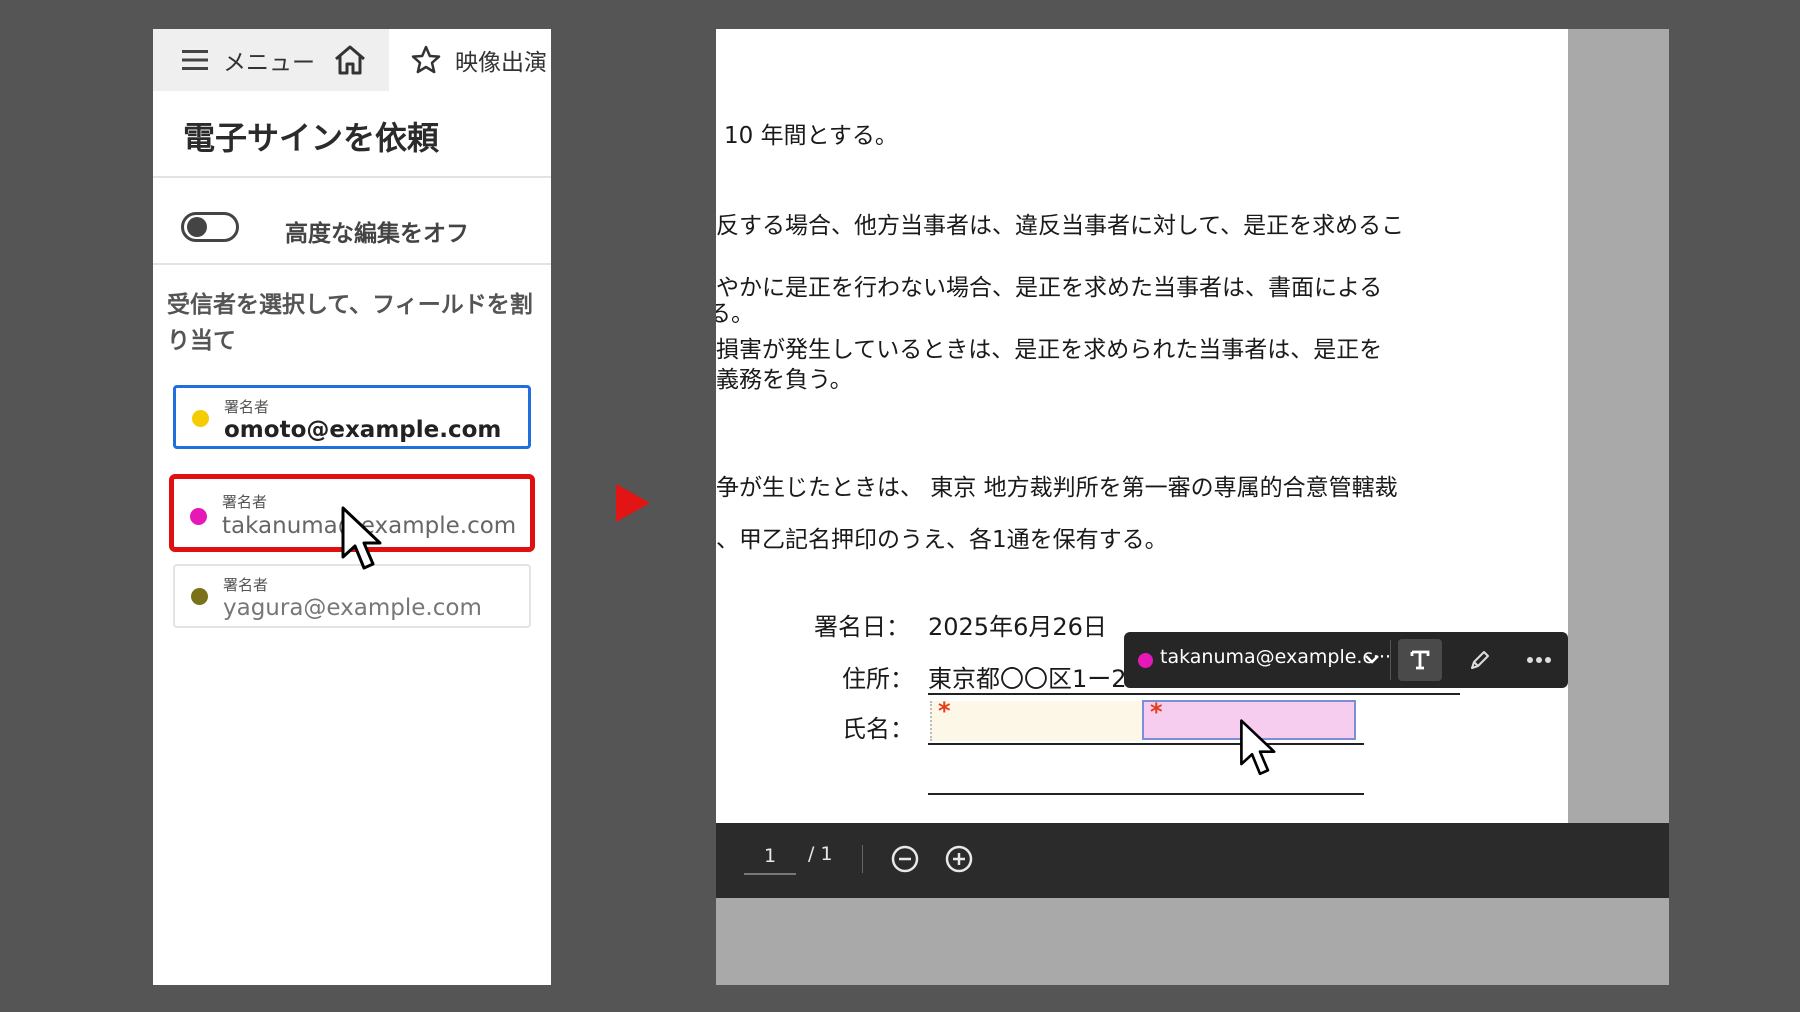  What do you see at coordinates (735, 314) in the screenshot?
I see `document-text-line: る。` at bounding box center [735, 314].